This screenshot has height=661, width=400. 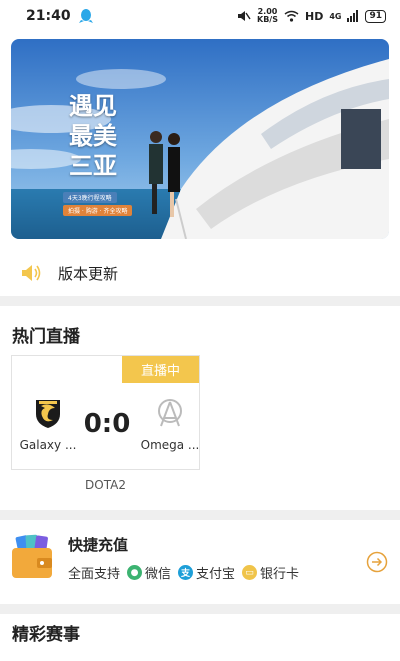 I want to click on quick-recharge-section: 快捷充值 全面支持 ● 微信 支 支付宝 ▭ 银行卡, so click(x=200, y=562).